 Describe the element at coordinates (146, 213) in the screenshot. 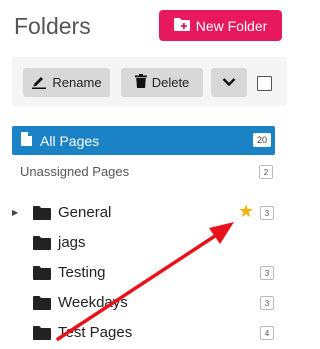

I see `folder-item-general: ▶ General ★ 3` at that location.